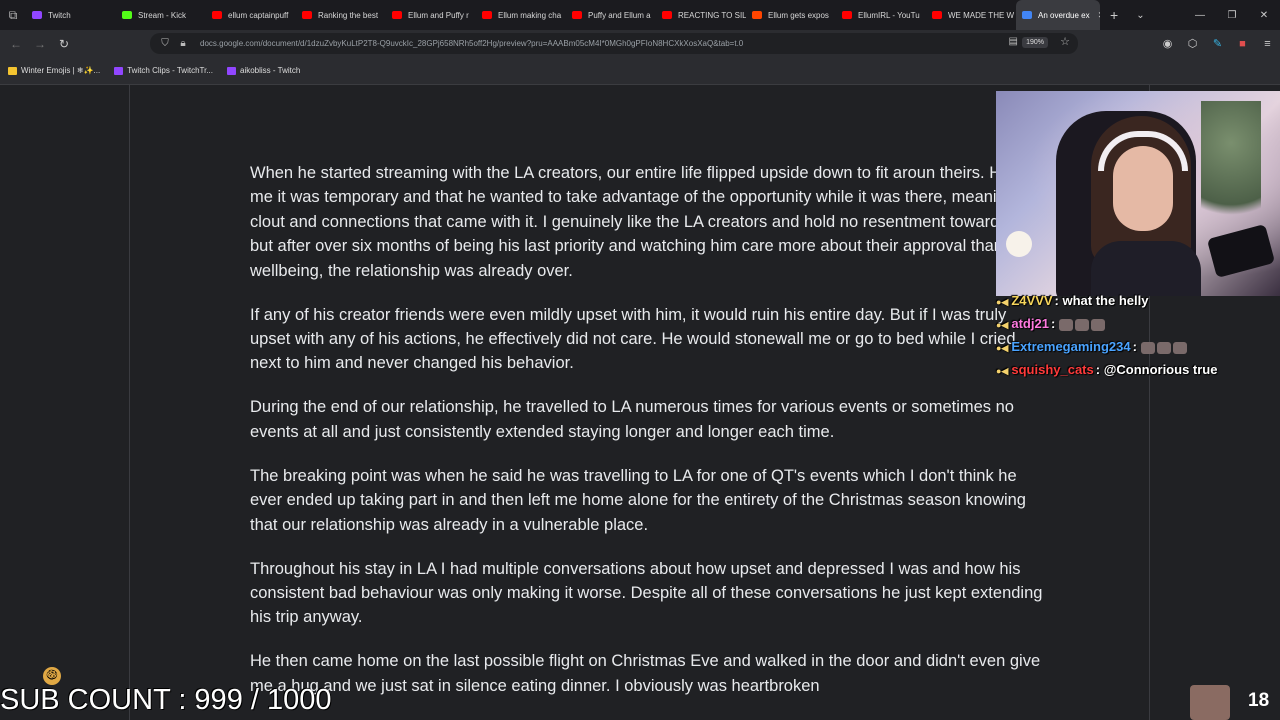 This screenshot has width=1280, height=720. I want to click on chat-message: ●◀ squishy_cats: @Connorious true, so click(1107, 369).